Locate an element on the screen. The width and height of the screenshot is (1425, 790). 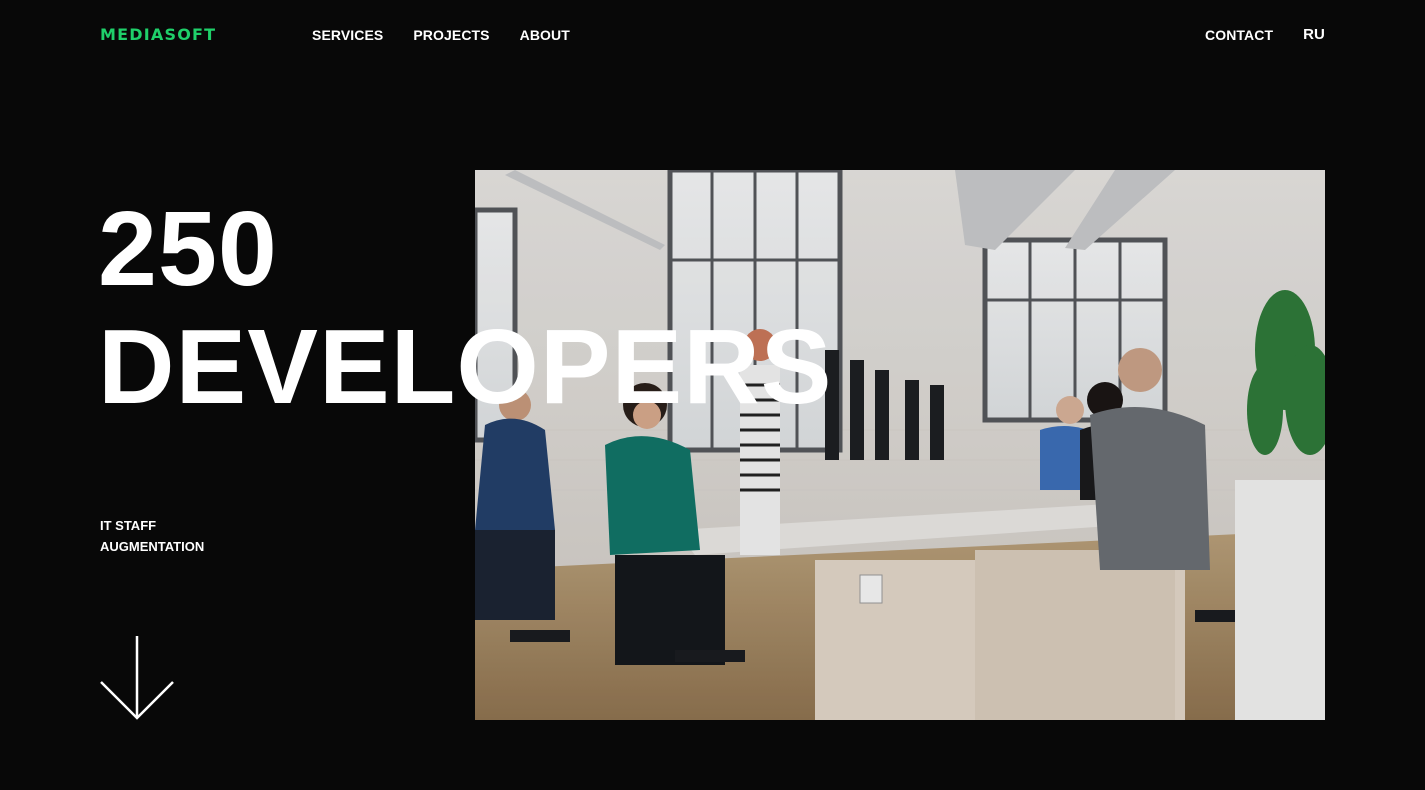
nav-services-link: SERVICES is located at coordinates (347, 35).